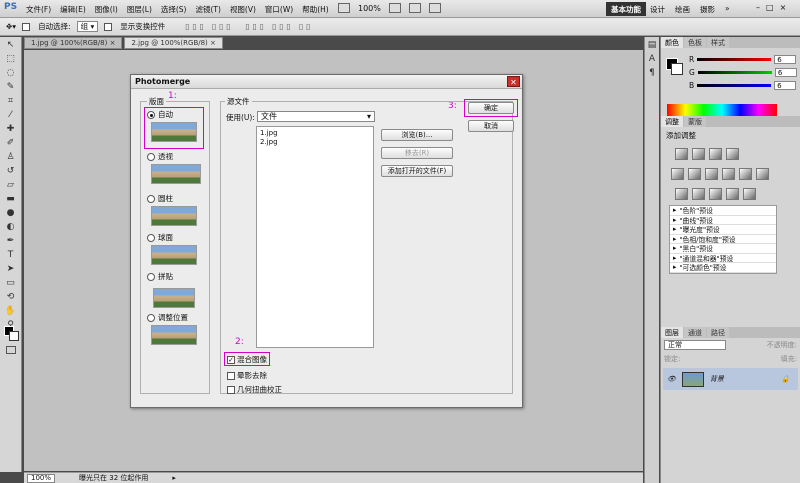  Describe the element at coordinates (417, 171) in the screenshot. I see `add-open-files-button: 添加打开的文件(F)` at that location.